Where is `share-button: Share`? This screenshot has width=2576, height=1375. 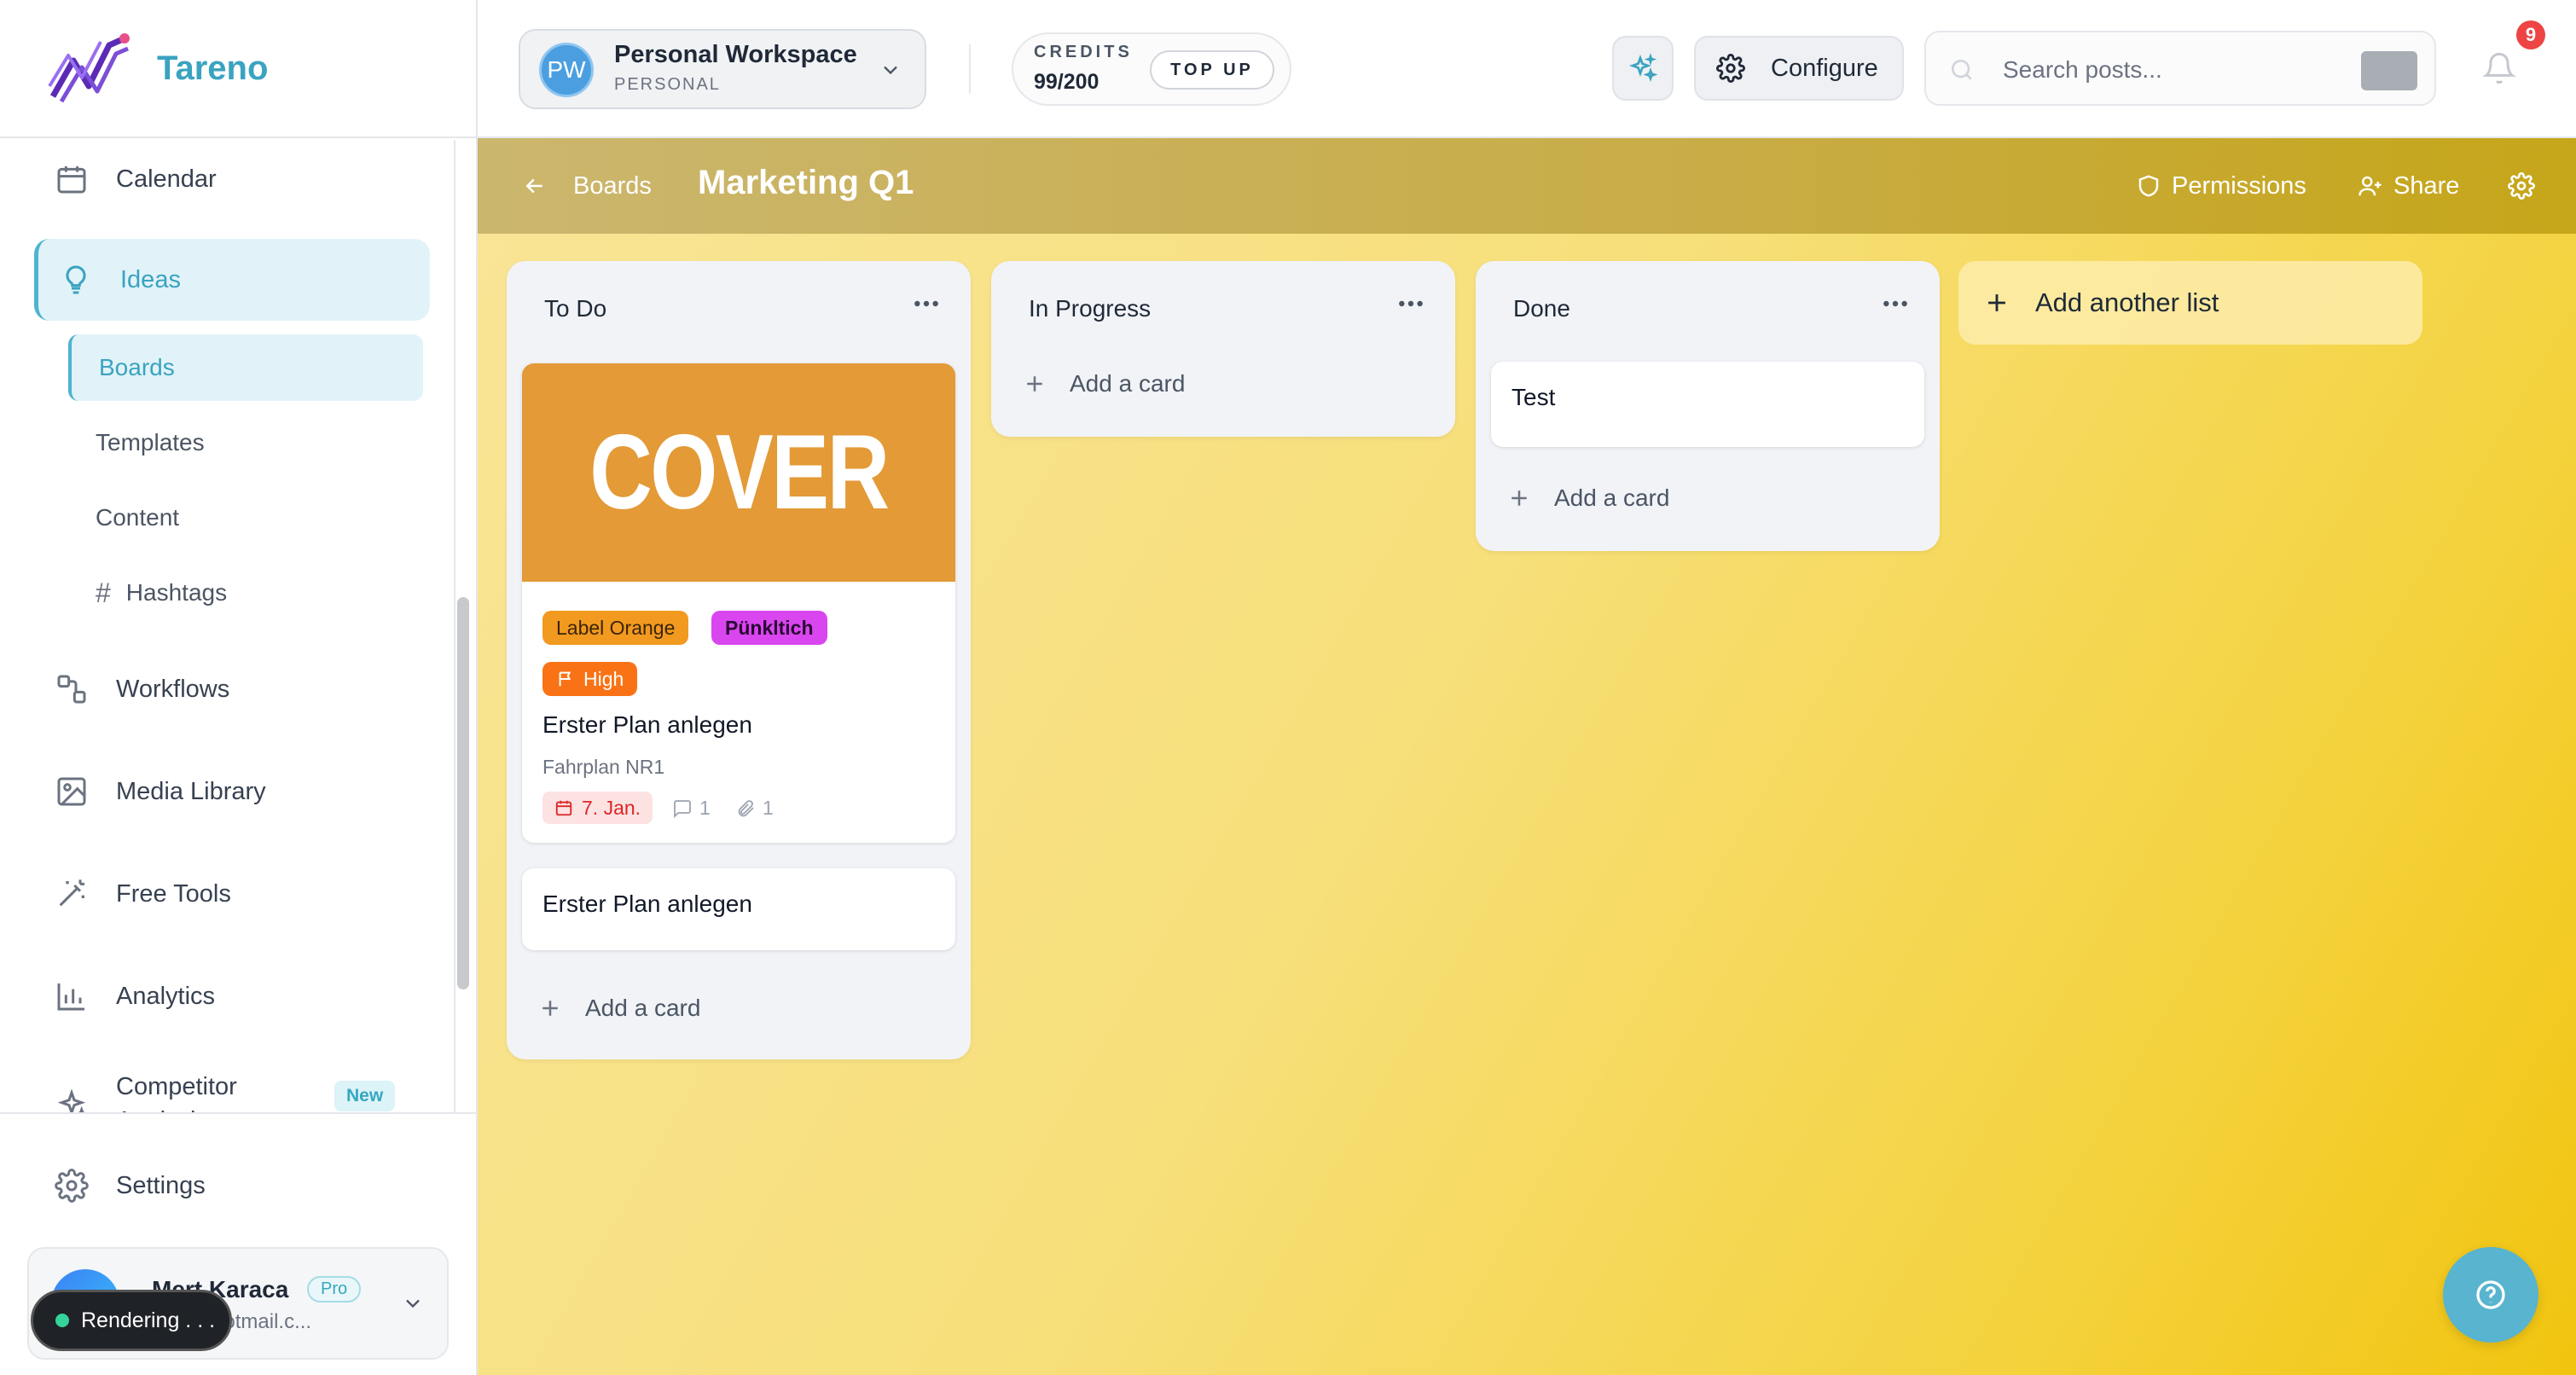 share-button: Share is located at coordinates (2408, 185).